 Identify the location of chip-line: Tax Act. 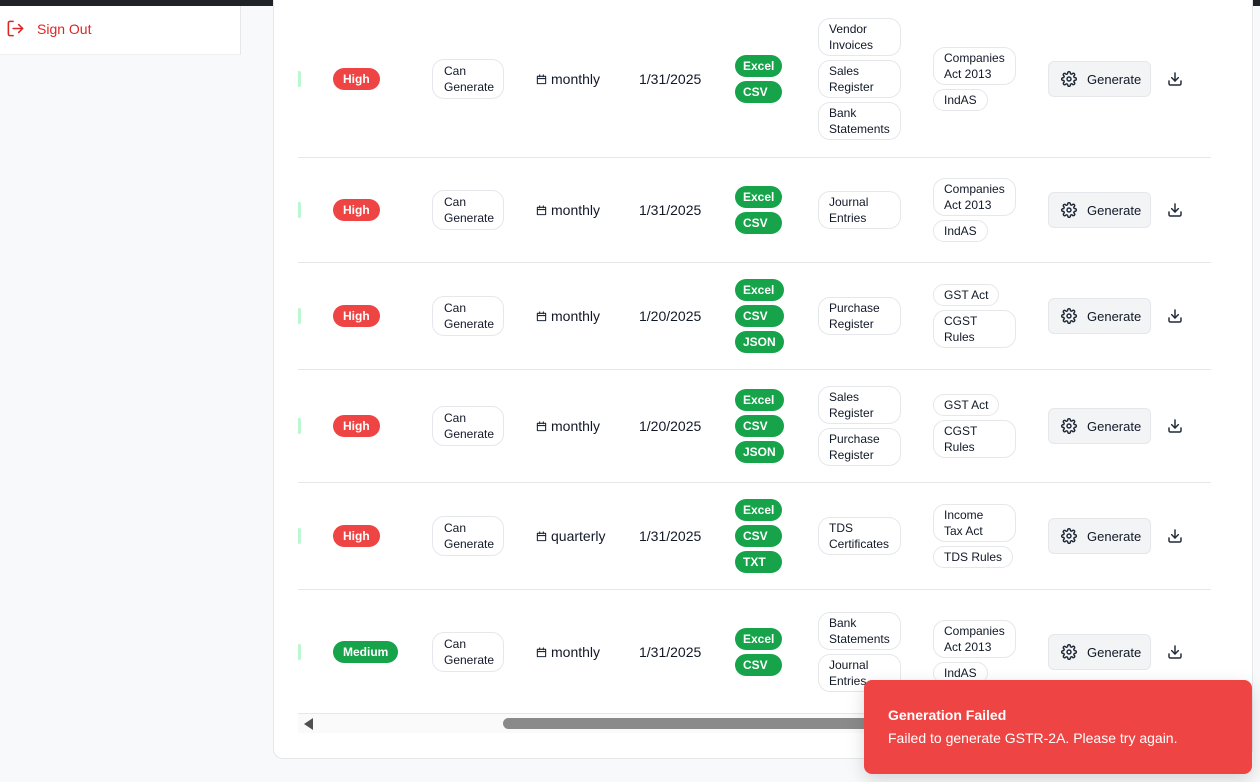
(963, 531).